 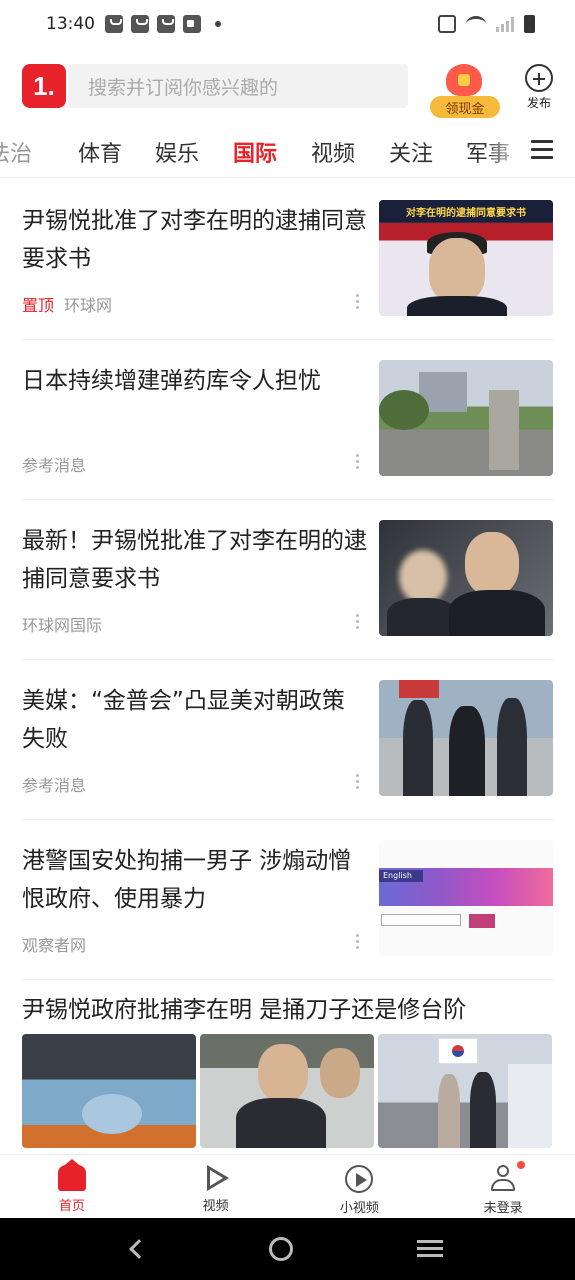 I want to click on recent-apps-icon, so click(x=430, y=1249).